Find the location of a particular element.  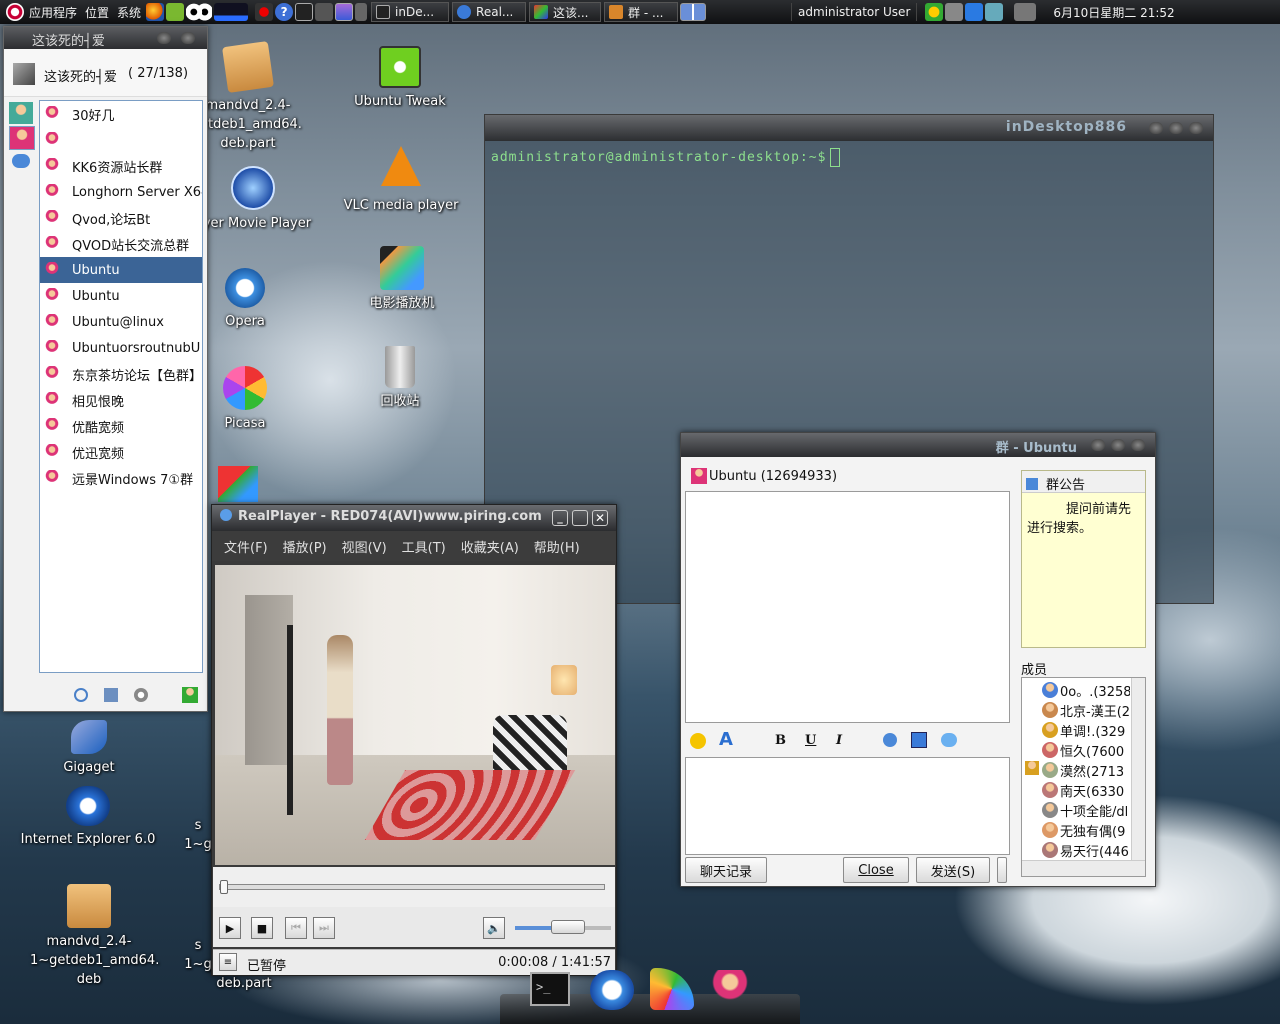

tray-update-icon is located at coordinates (974, 12).